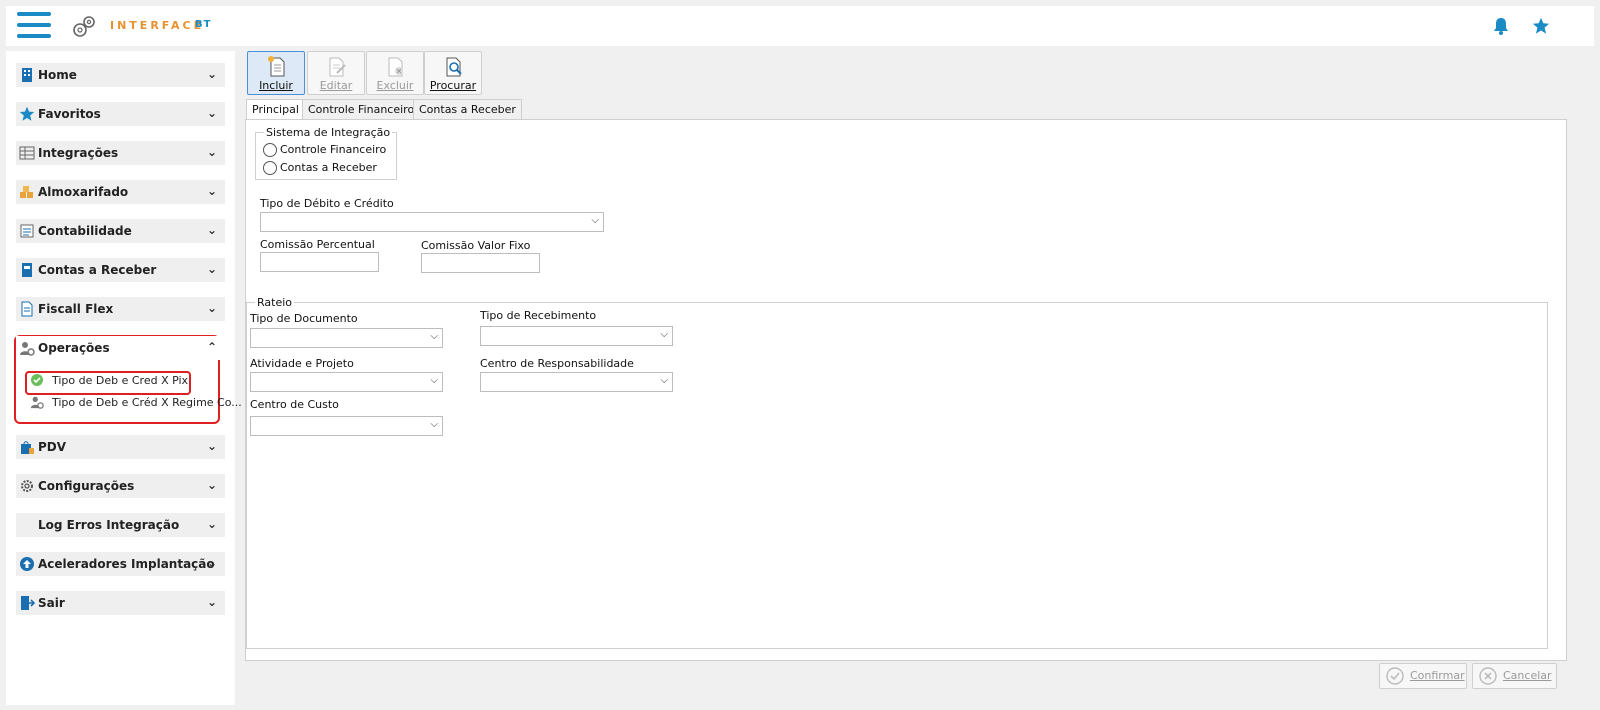  Describe the element at coordinates (395, 85) in the screenshot. I see `excluir-label: Excluir` at that location.